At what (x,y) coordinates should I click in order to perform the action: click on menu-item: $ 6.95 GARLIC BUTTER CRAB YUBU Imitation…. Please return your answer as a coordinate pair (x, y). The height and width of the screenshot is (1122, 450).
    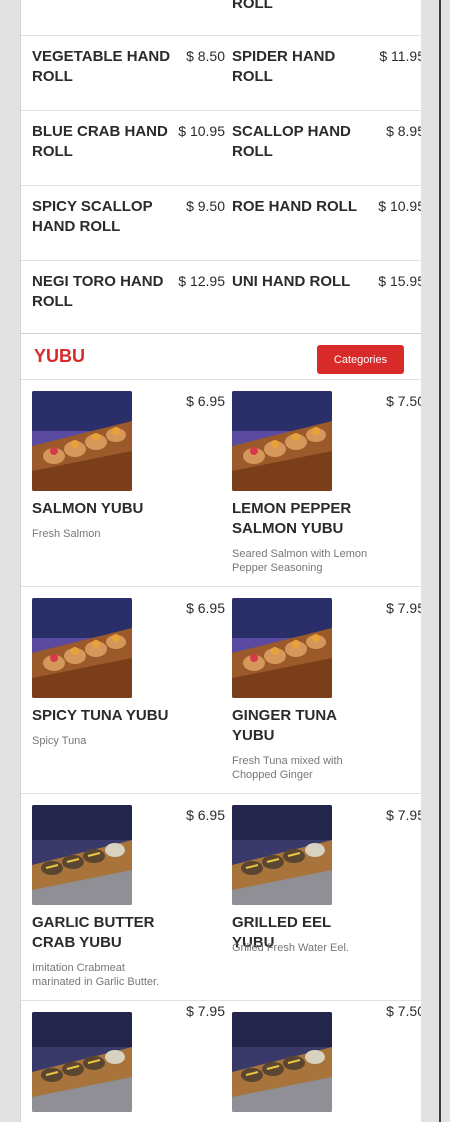
    Looking at the image, I should click on (123, 897).